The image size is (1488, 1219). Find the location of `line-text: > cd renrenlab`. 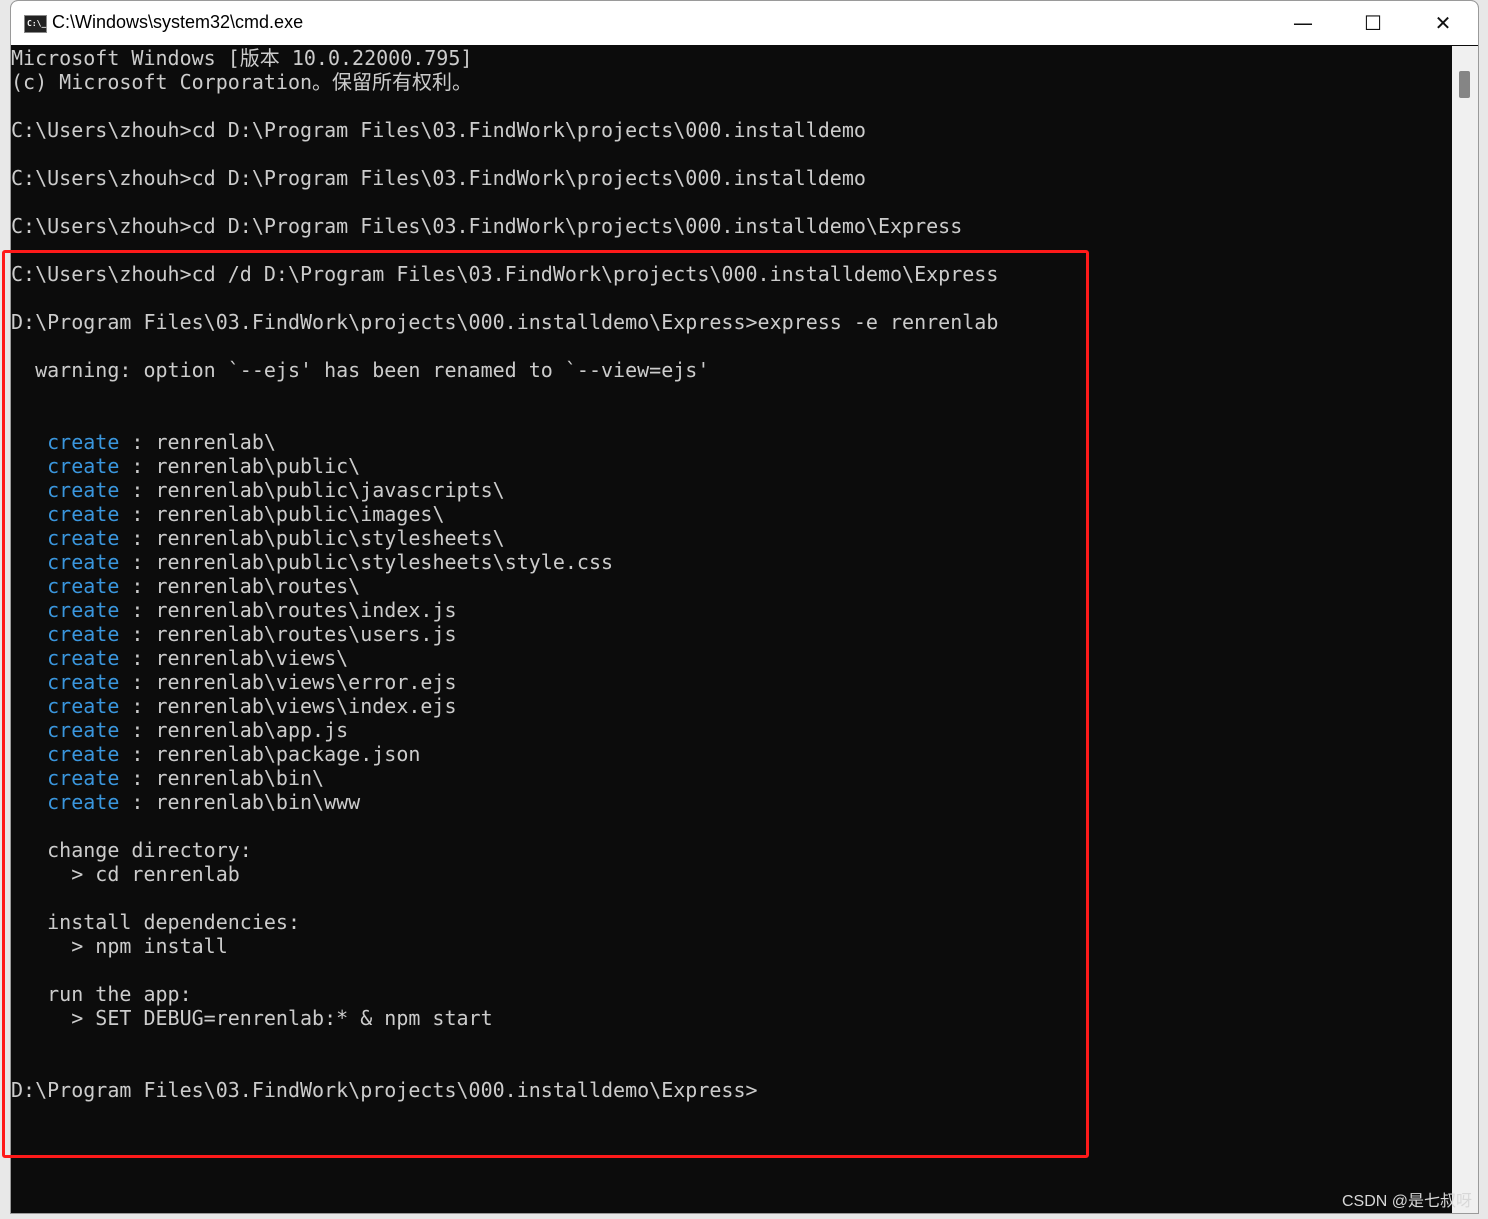

line-text: > cd renrenlab is located at coordinates (125, 874).